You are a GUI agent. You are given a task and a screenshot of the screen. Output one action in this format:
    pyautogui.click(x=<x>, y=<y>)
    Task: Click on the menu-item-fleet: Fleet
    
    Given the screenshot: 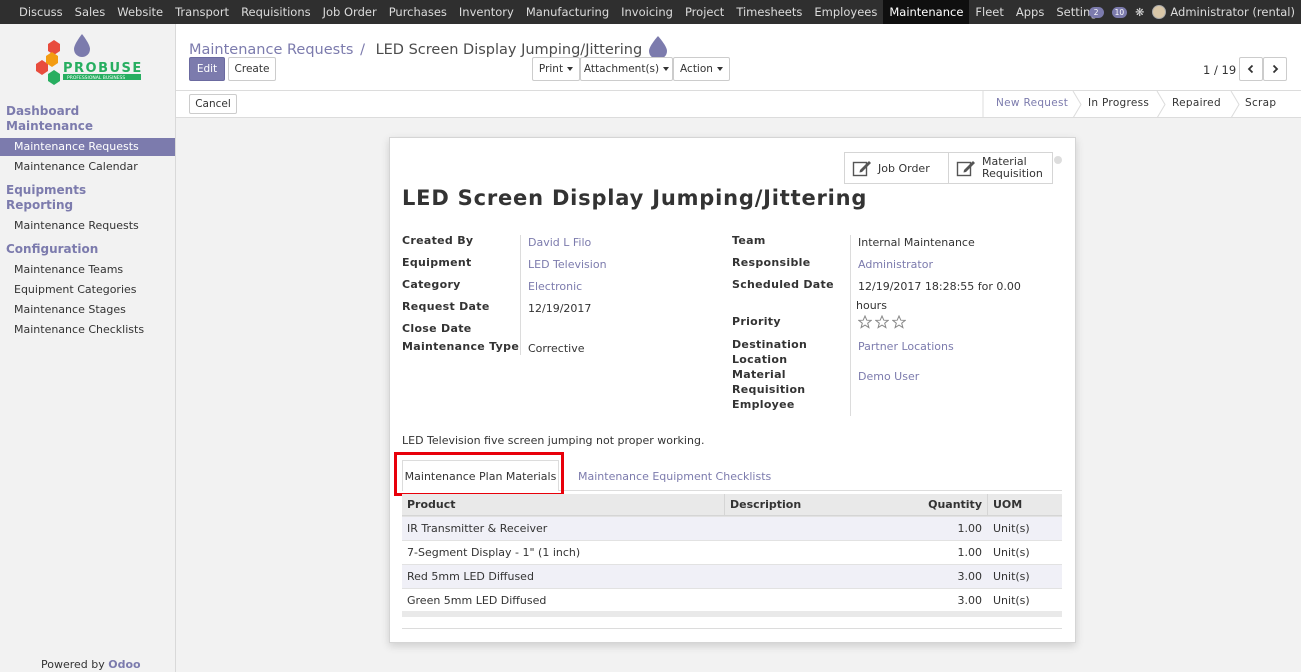 What is the action you would take?
    pyautogui.click(x=989, y=12)
    